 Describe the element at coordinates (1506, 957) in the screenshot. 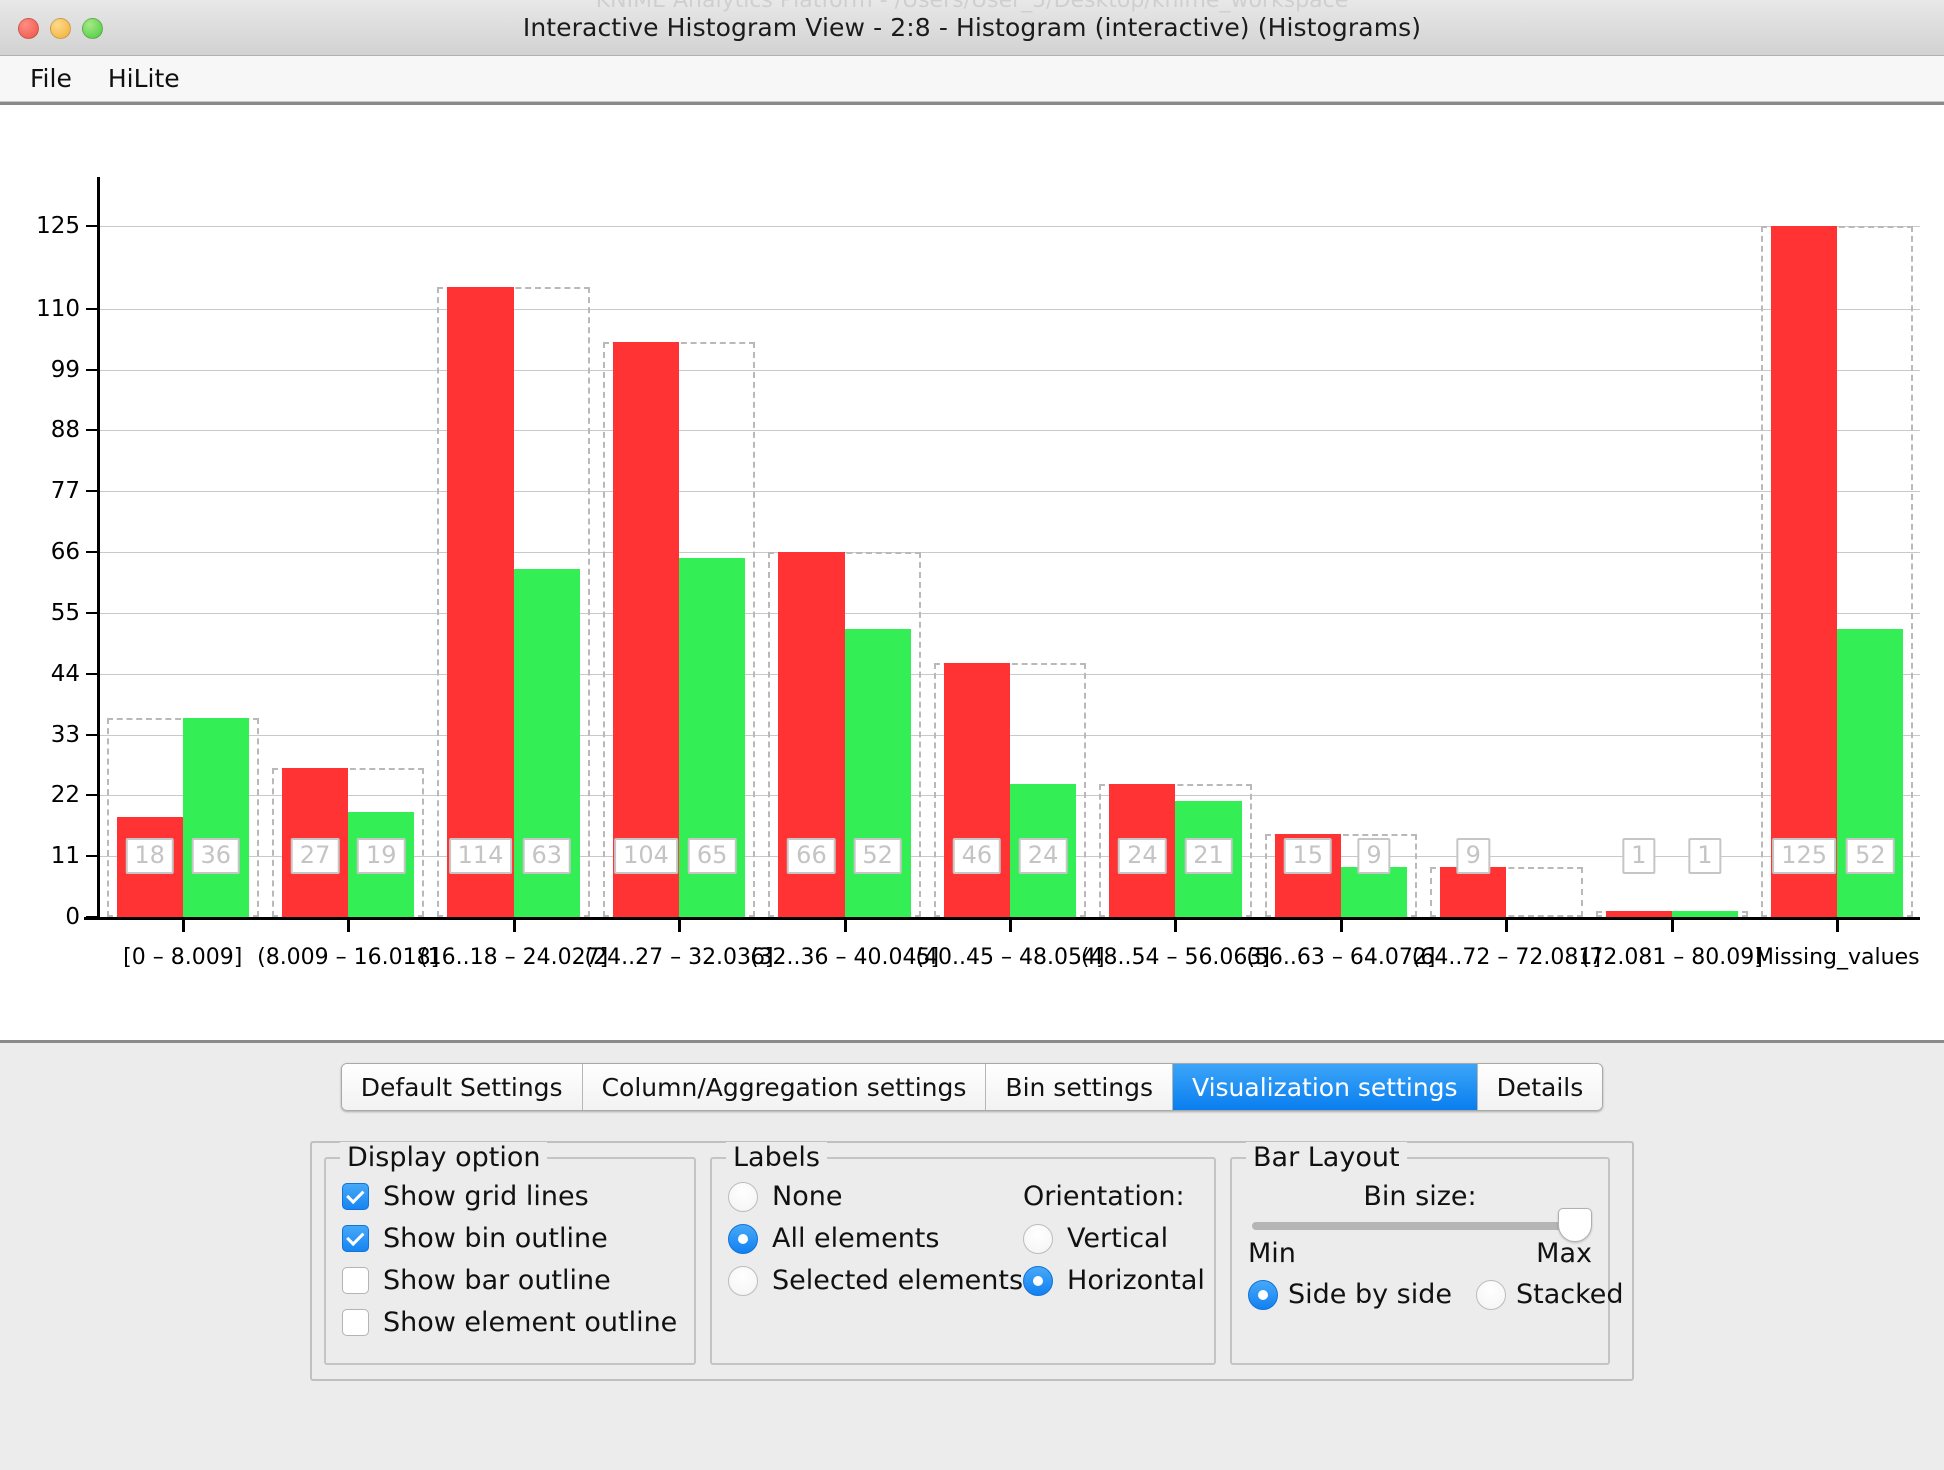

I see `x-axis-tick-label: (64..72 – 72.081]` at that location.